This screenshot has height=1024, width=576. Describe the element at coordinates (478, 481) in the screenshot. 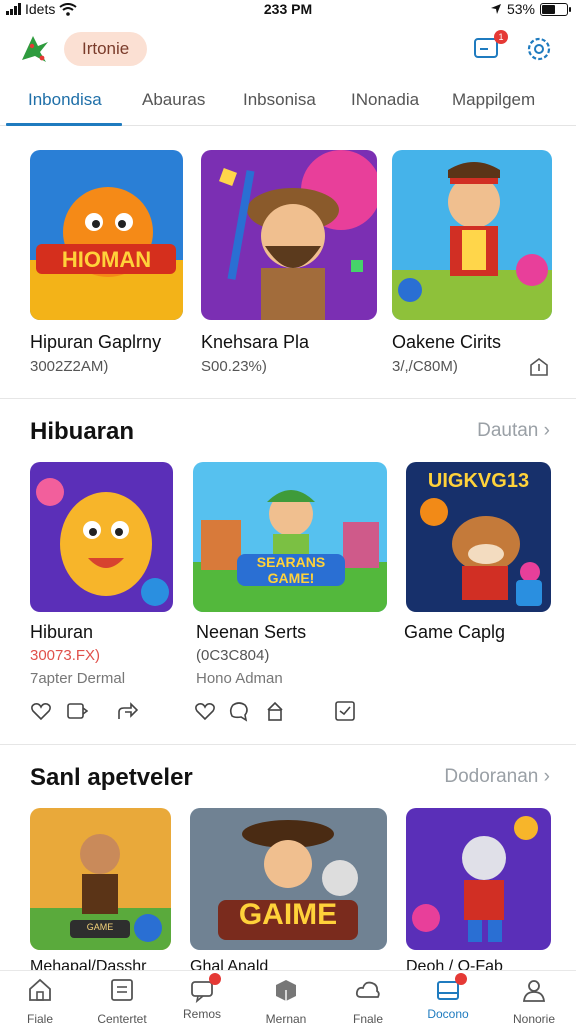

I see `game-banner-text: UIGKVG13` at that location.